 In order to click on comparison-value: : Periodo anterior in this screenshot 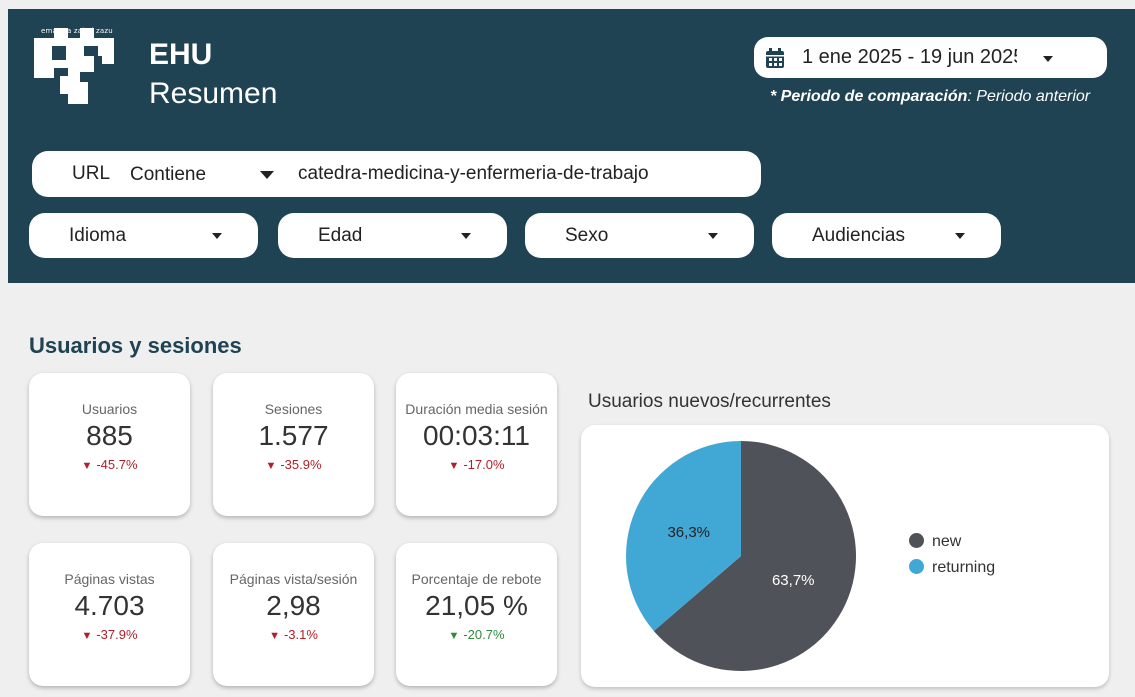, I will do `click(1029, 96)`.